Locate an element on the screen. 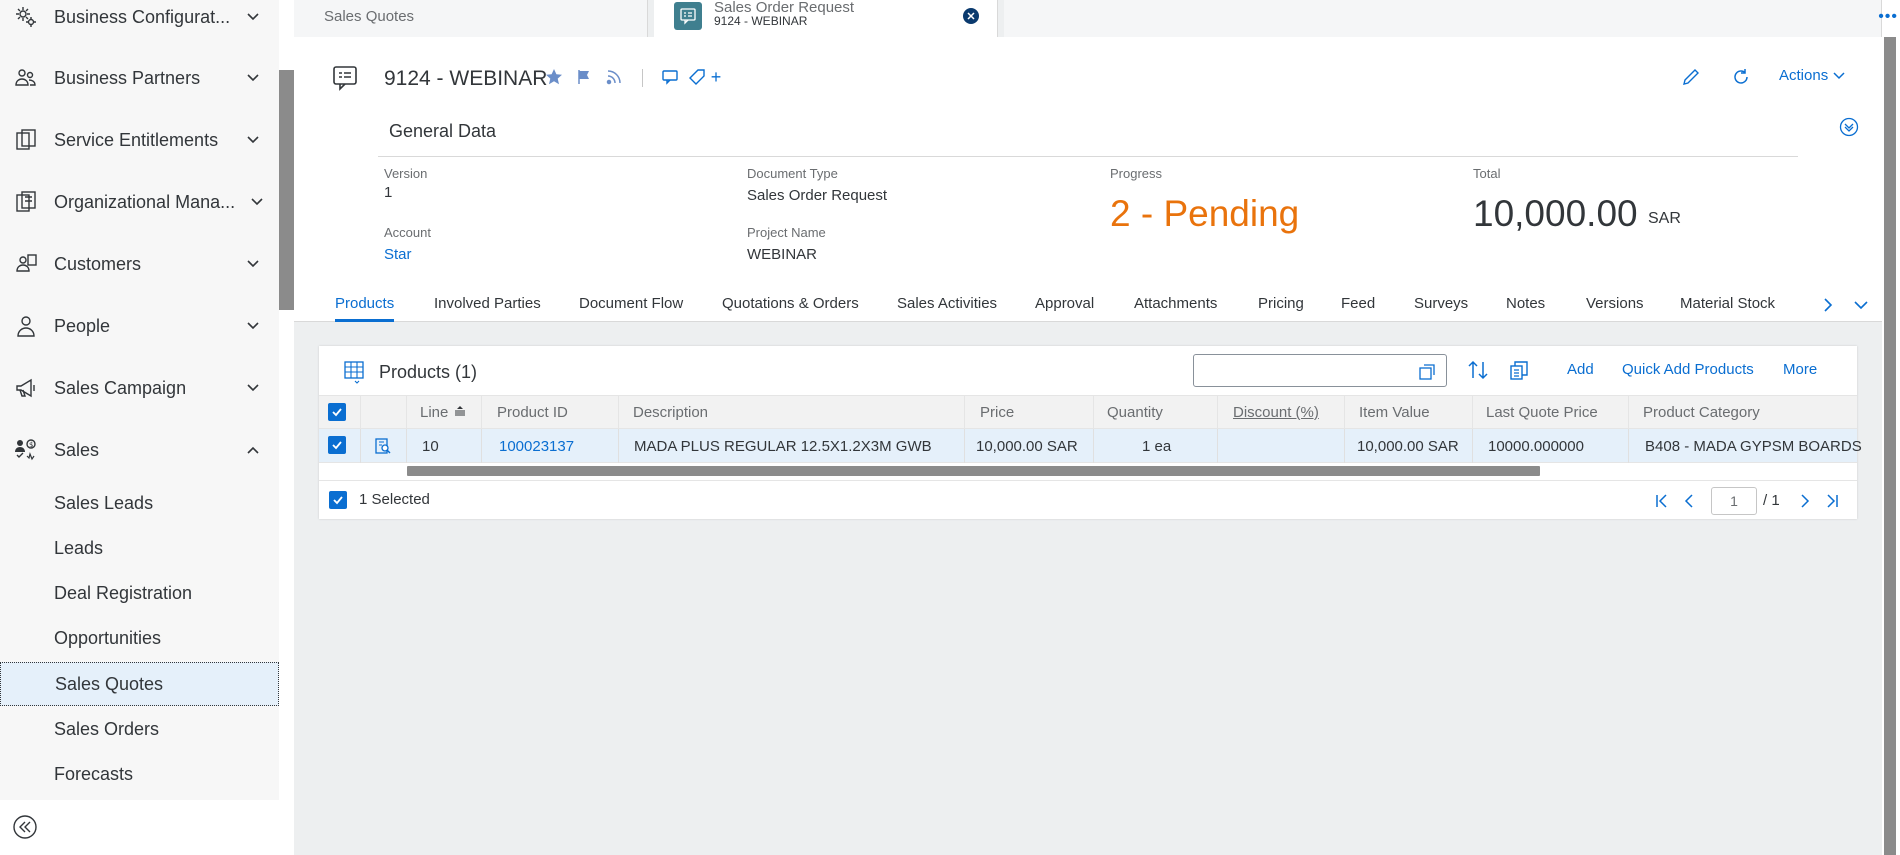 The height and width of the screenshot is (855, 1900). column-header-discount: Discount (%) is located at coordinates (1276, 412).